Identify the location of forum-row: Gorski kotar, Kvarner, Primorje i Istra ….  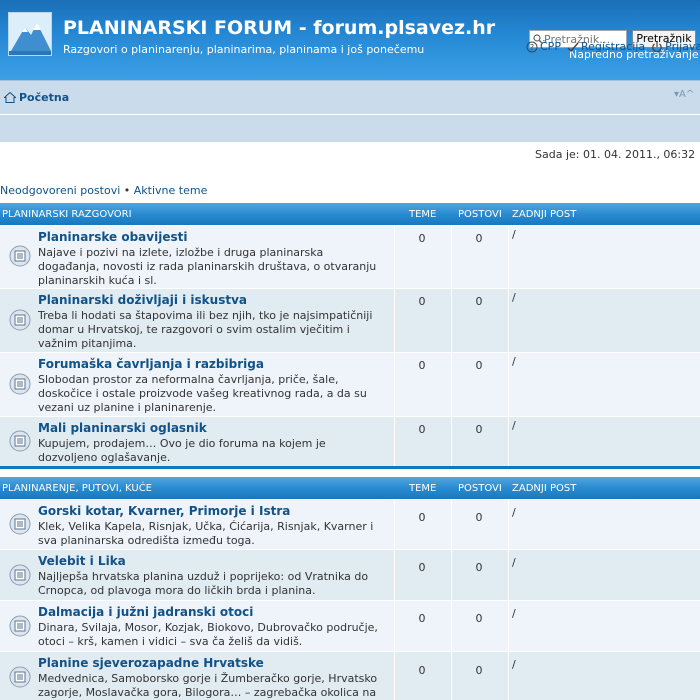
(350, 524).